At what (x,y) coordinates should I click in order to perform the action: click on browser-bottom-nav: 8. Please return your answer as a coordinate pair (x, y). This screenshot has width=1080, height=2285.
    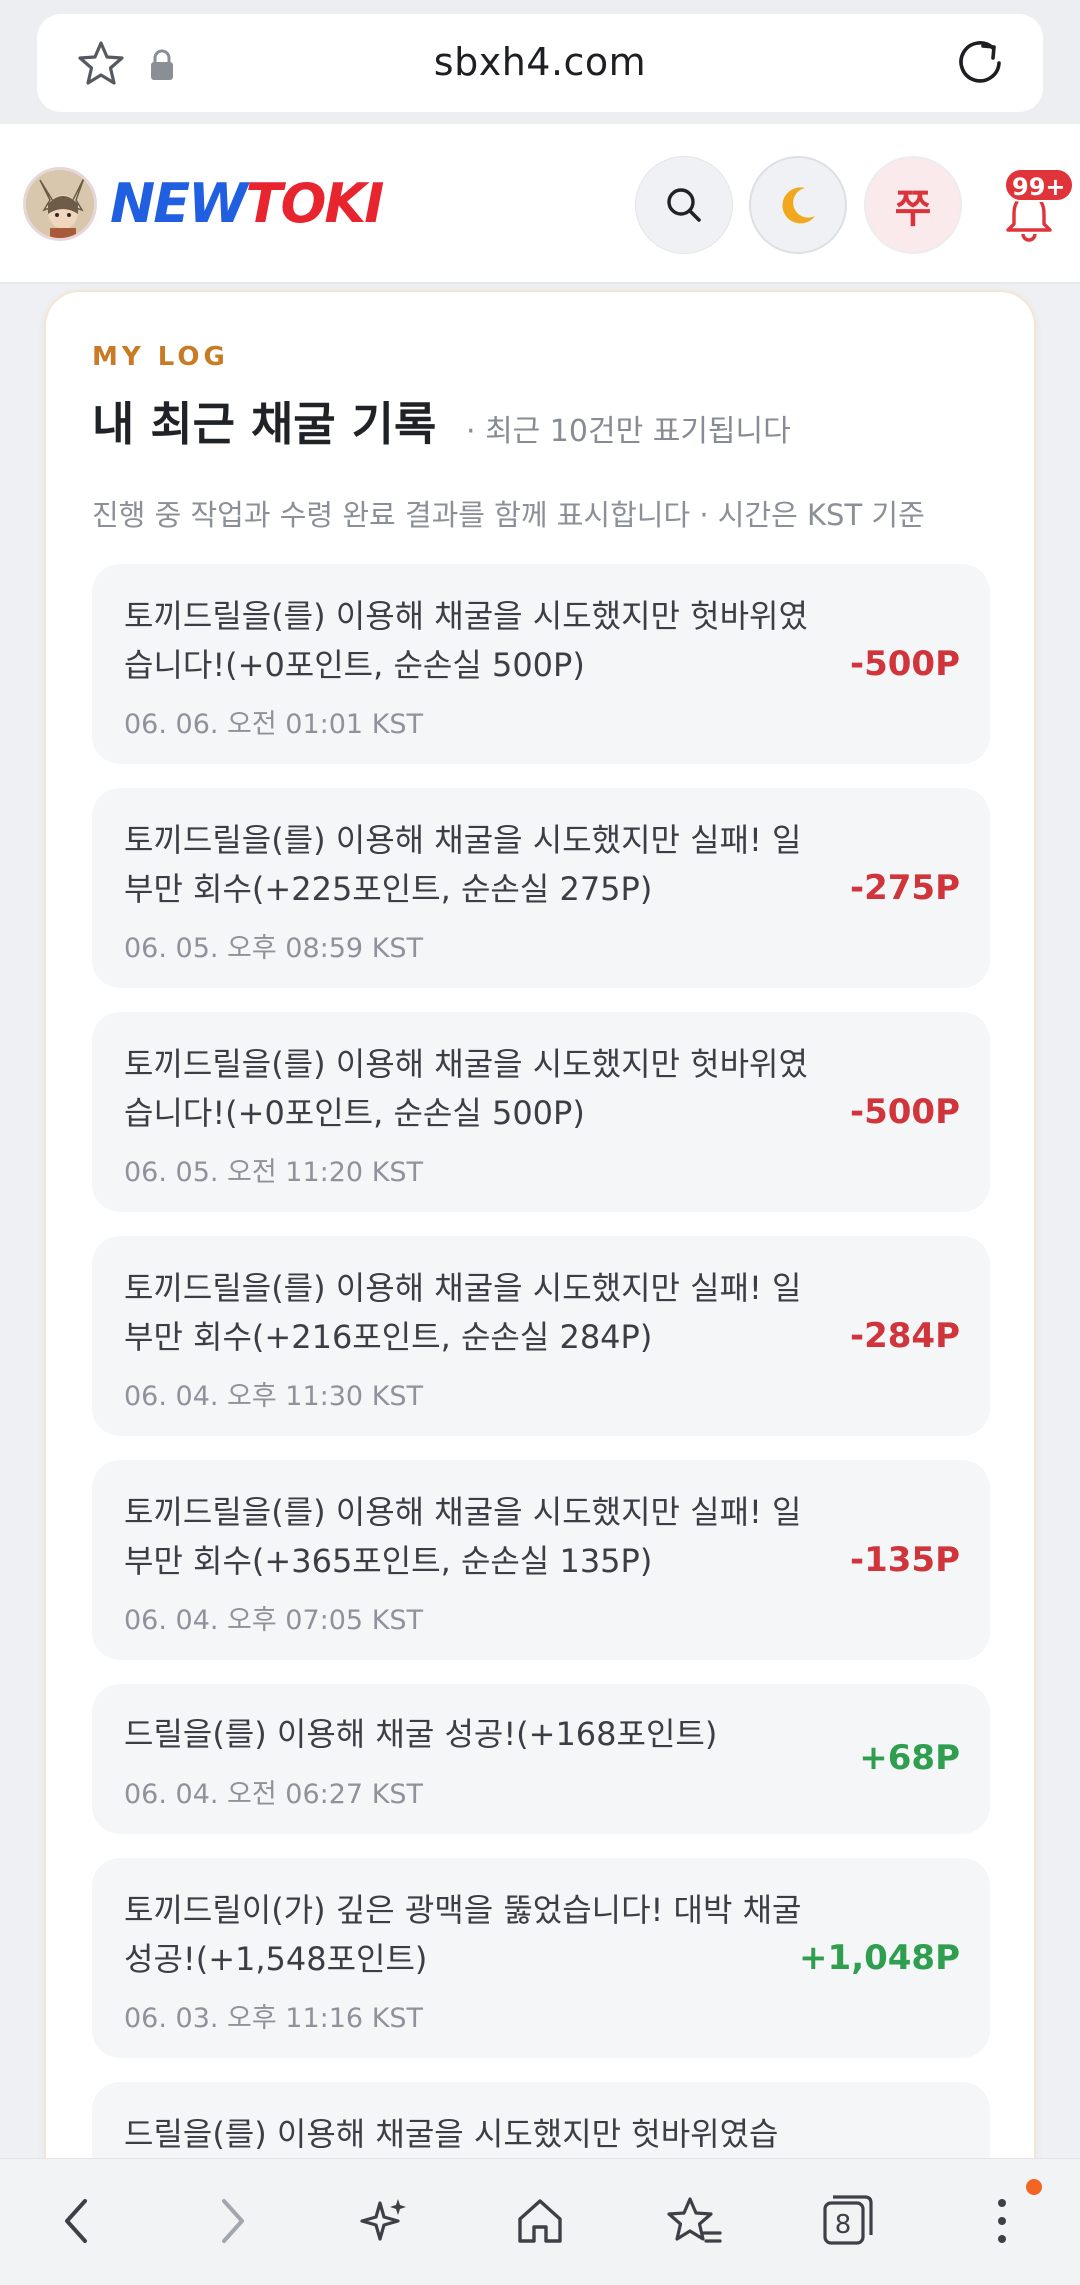
    Looking at the image, I should click on (540, 2221).